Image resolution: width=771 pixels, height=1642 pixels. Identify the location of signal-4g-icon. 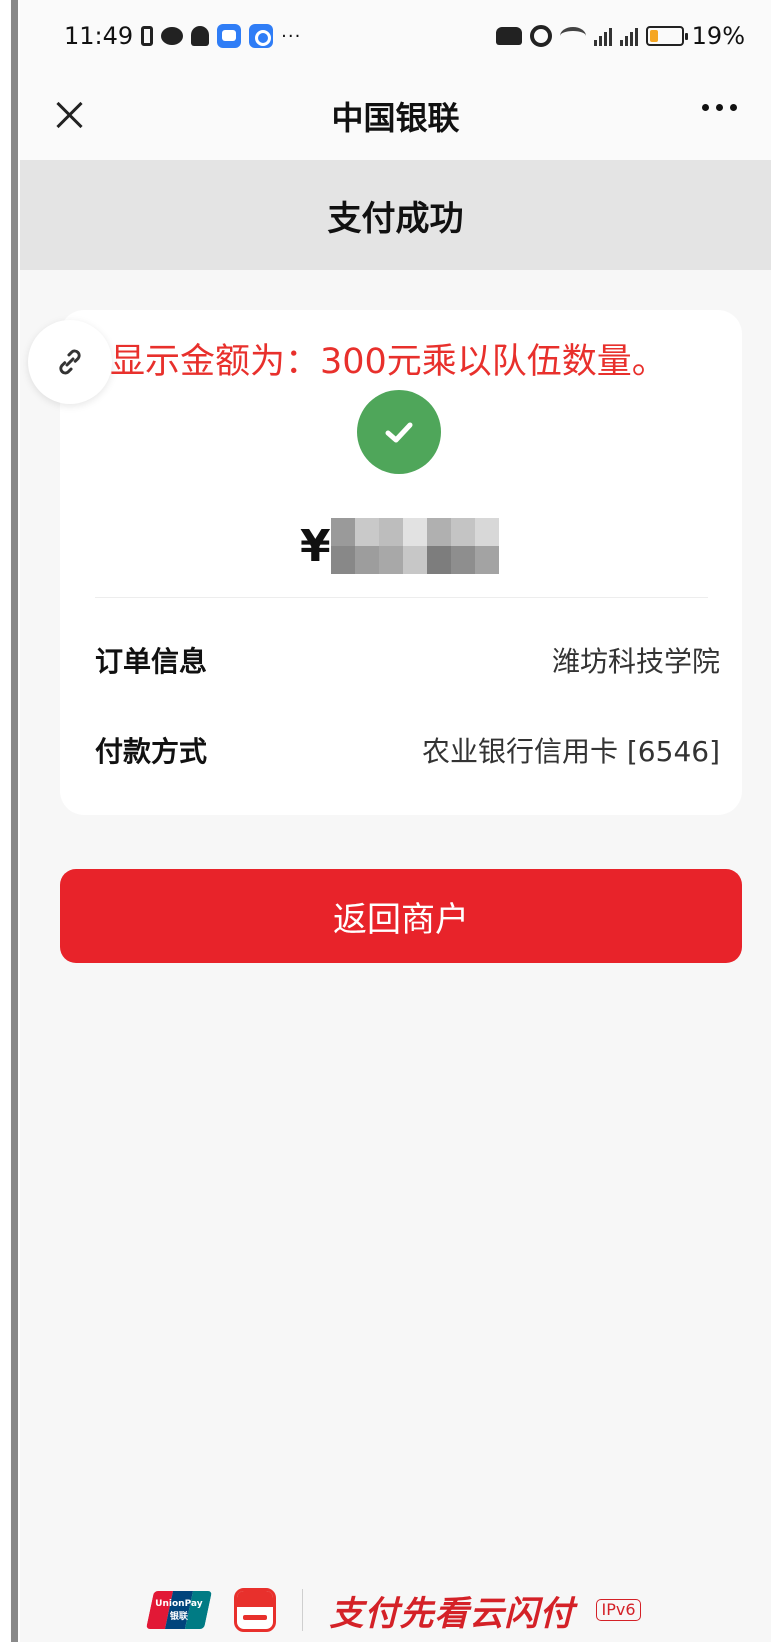
(628, 36).